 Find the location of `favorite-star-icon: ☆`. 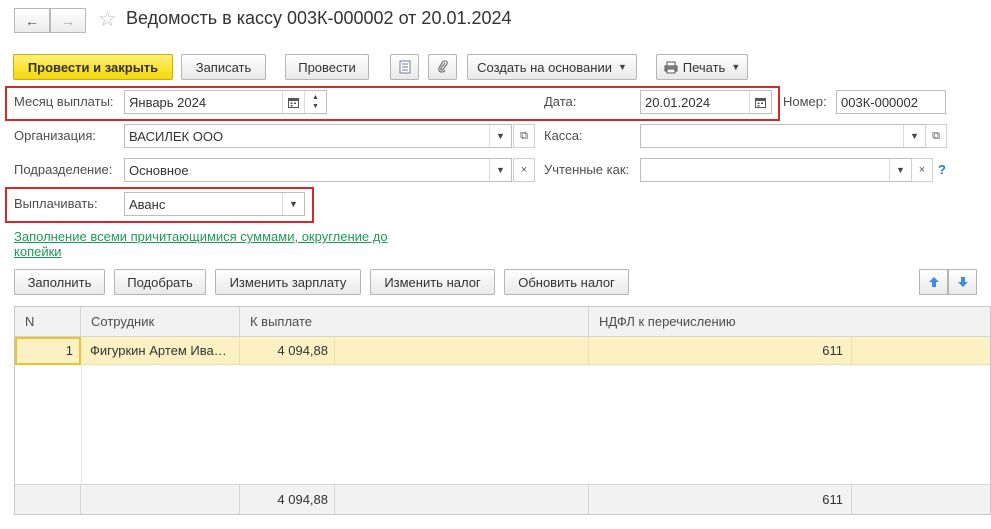

favorite-star-icon: ☆ is located at coordinates (107, 19).